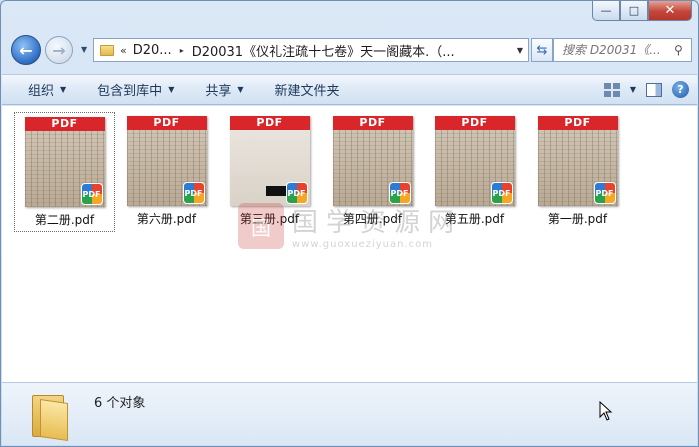  What do you see at coordinates (120, 403) in the screenshot?
I see `item-count: 6 个对象` at bounding box center [120, 403].